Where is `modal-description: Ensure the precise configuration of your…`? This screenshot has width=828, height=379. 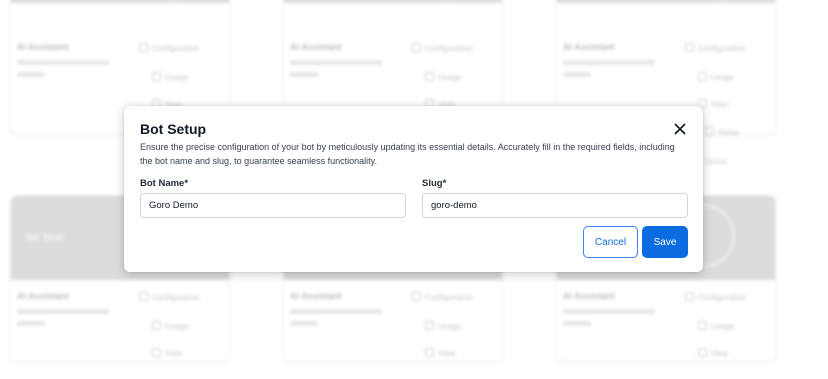
modal-description: Ensure the precise configuration of your… is located at coordinates (407, 154).